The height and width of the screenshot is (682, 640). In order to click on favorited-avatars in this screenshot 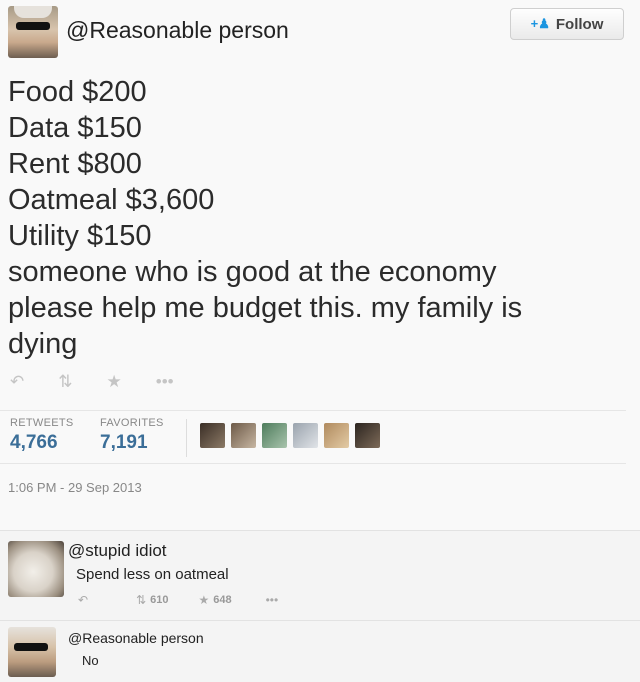, I will do `click(290, 435)`.